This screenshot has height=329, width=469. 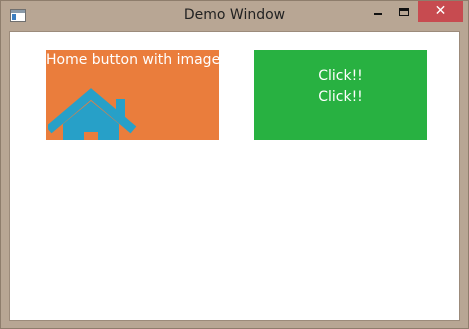 I want to click on maximize-icon, so click(x=404, y=12).